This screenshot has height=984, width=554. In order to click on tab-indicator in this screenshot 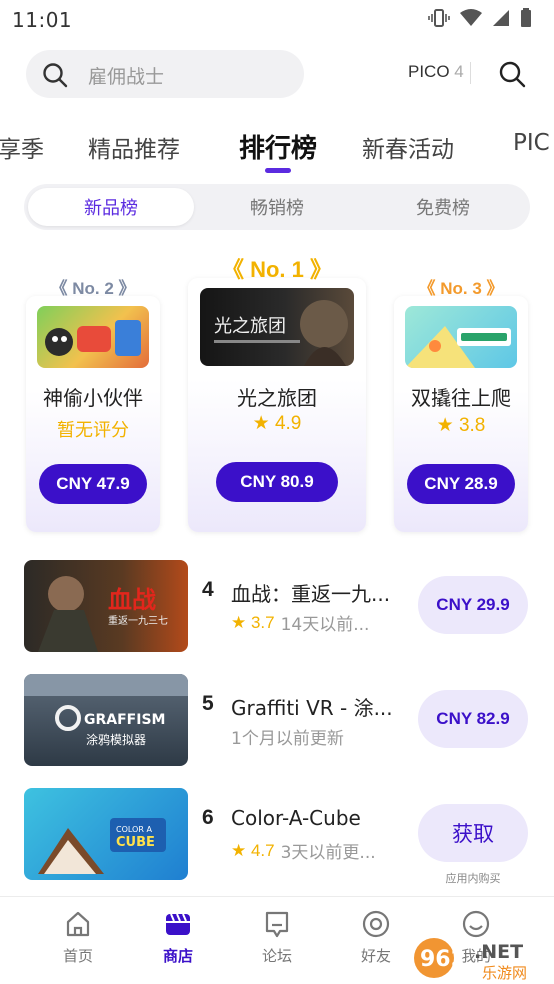, I will do `click(278, 170)`.